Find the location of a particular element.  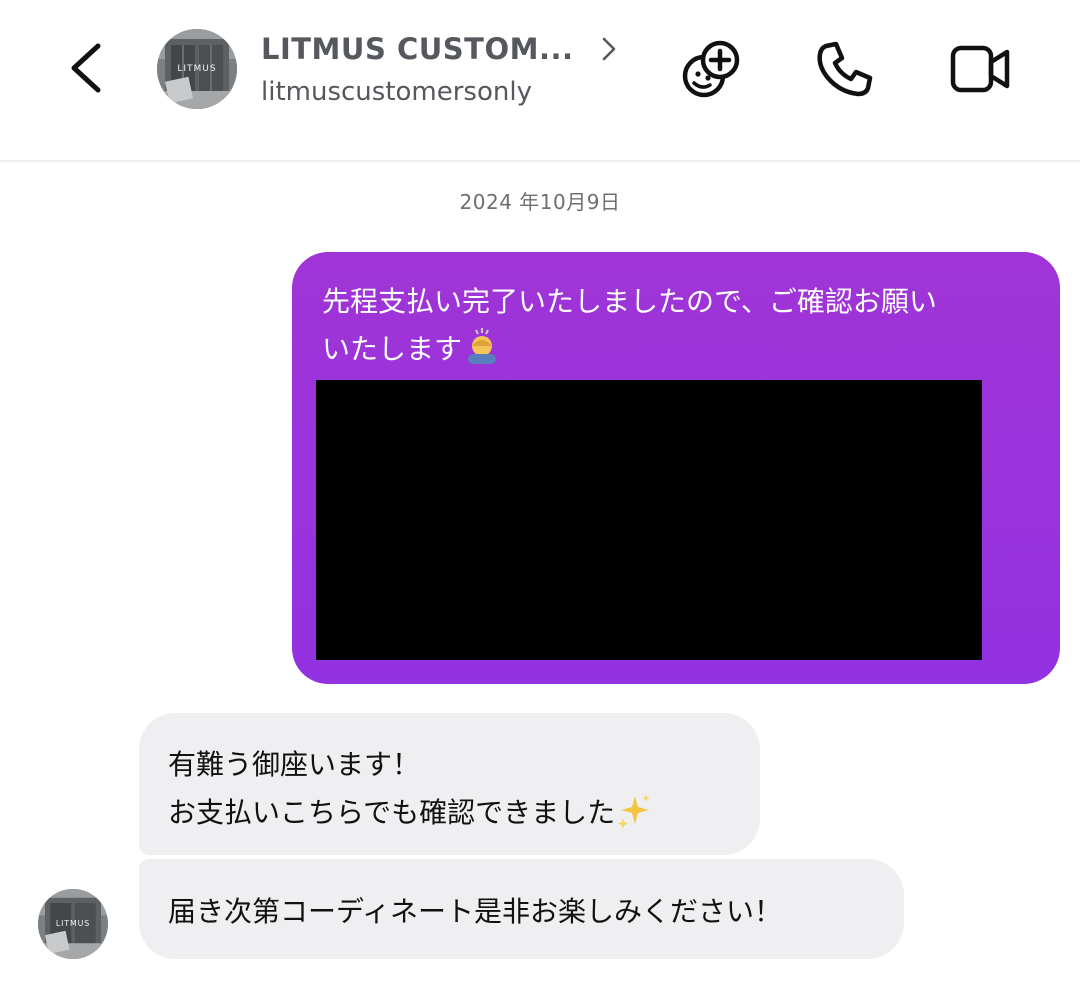

outgoing-message-line: 先程支払い完了いたしましたので、ご確認お願い is located at coordinates (629, 301).